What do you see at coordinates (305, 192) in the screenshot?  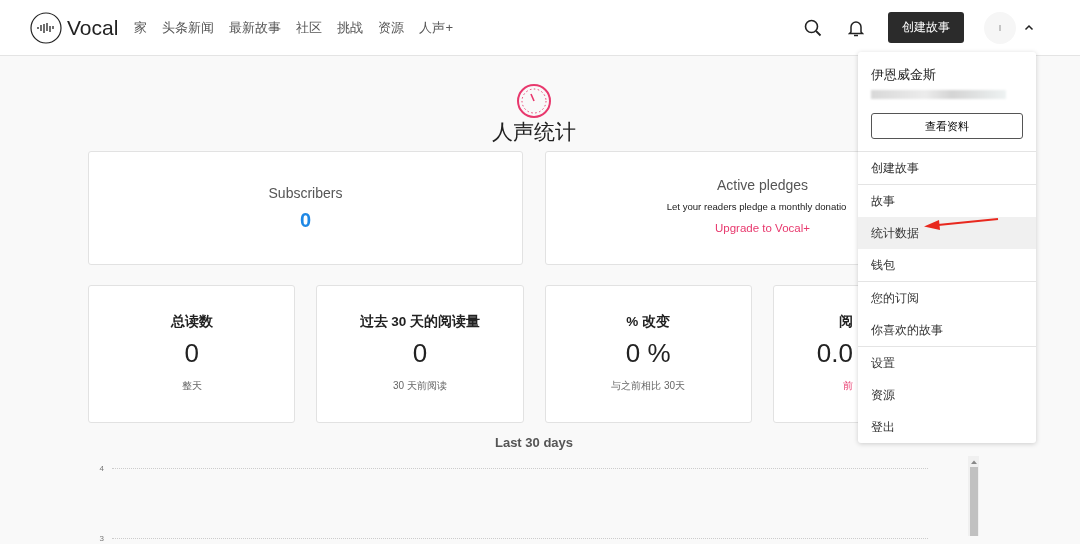 I see `card-title: Subscribers` at bounding box center [305, 192].